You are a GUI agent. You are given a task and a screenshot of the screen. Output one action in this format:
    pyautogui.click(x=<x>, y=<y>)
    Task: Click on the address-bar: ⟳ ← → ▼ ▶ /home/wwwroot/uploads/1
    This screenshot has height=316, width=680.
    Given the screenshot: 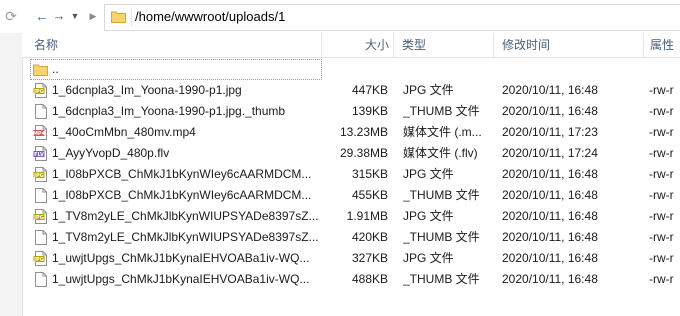 What is the action you would take?
    pyautogui.click(x=340, y=16)
    